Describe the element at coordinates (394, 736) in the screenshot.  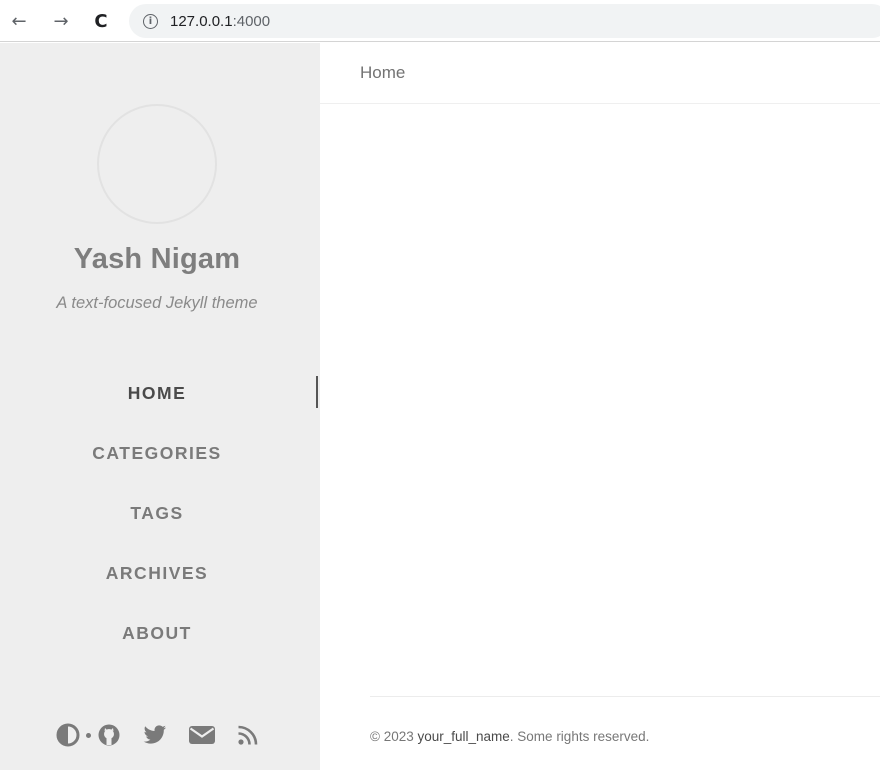
I see `footer-copyright: © 2023` at that location.